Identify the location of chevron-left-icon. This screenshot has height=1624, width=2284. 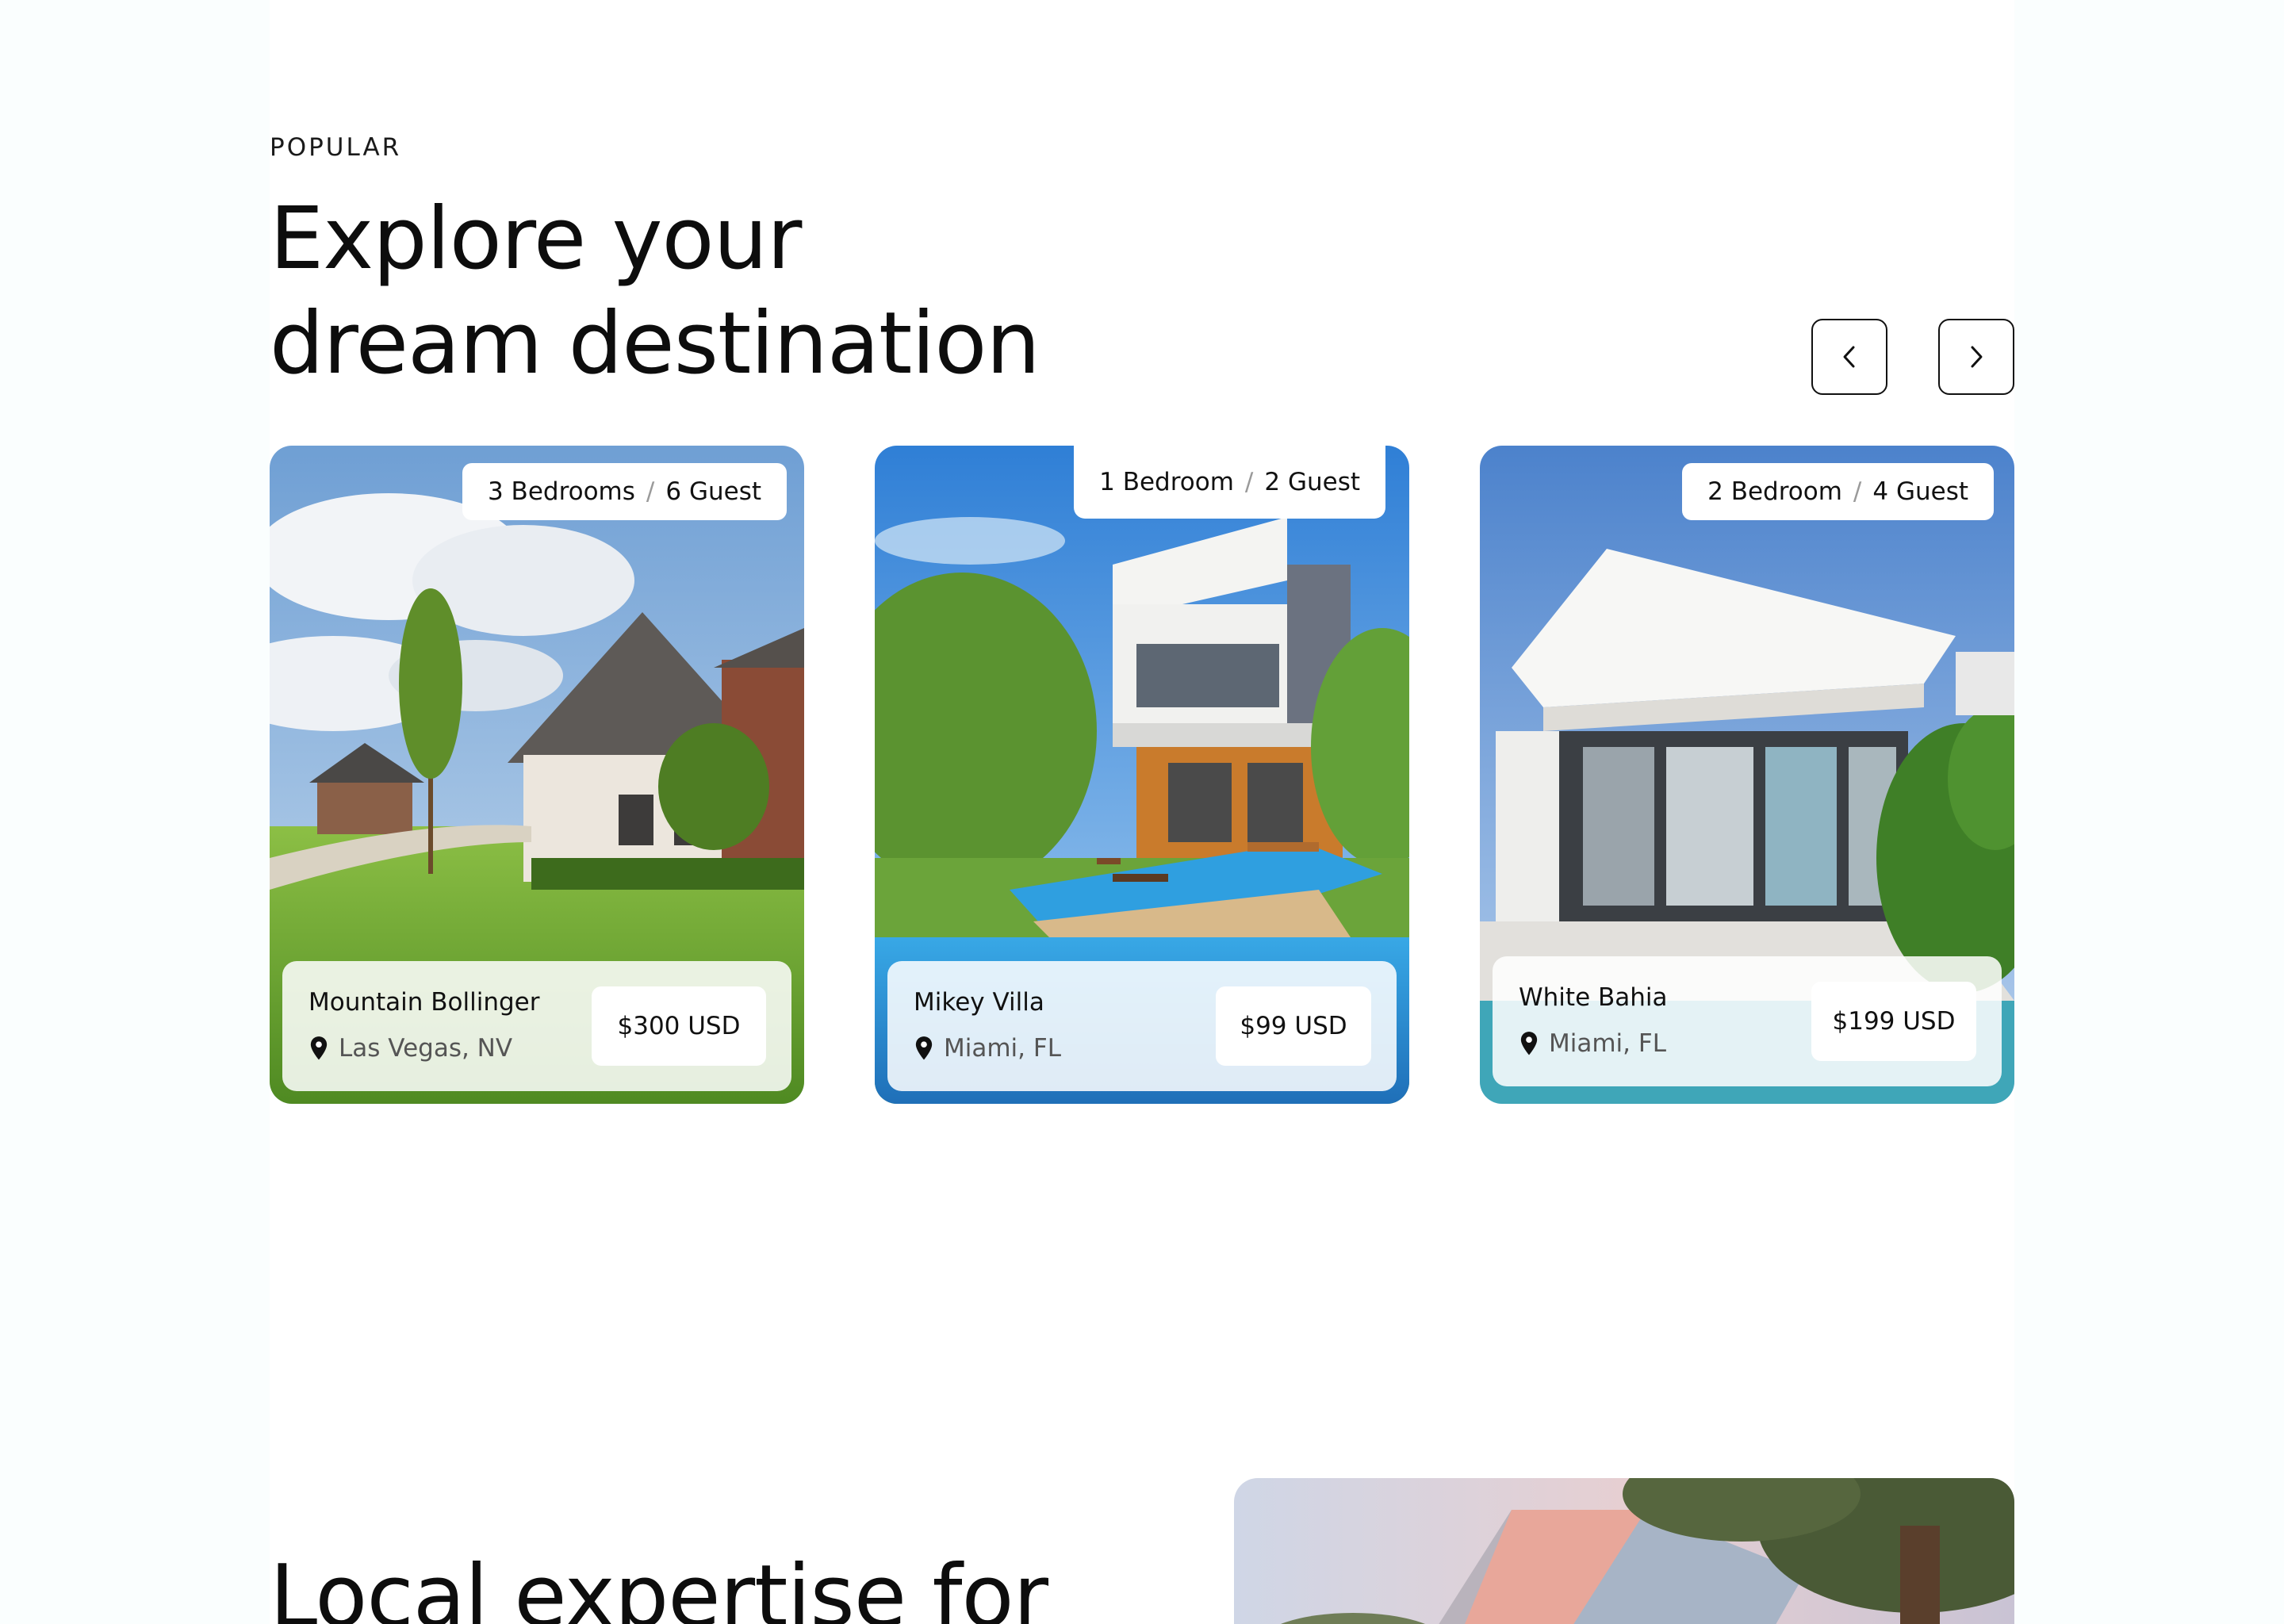
(1849, 357).